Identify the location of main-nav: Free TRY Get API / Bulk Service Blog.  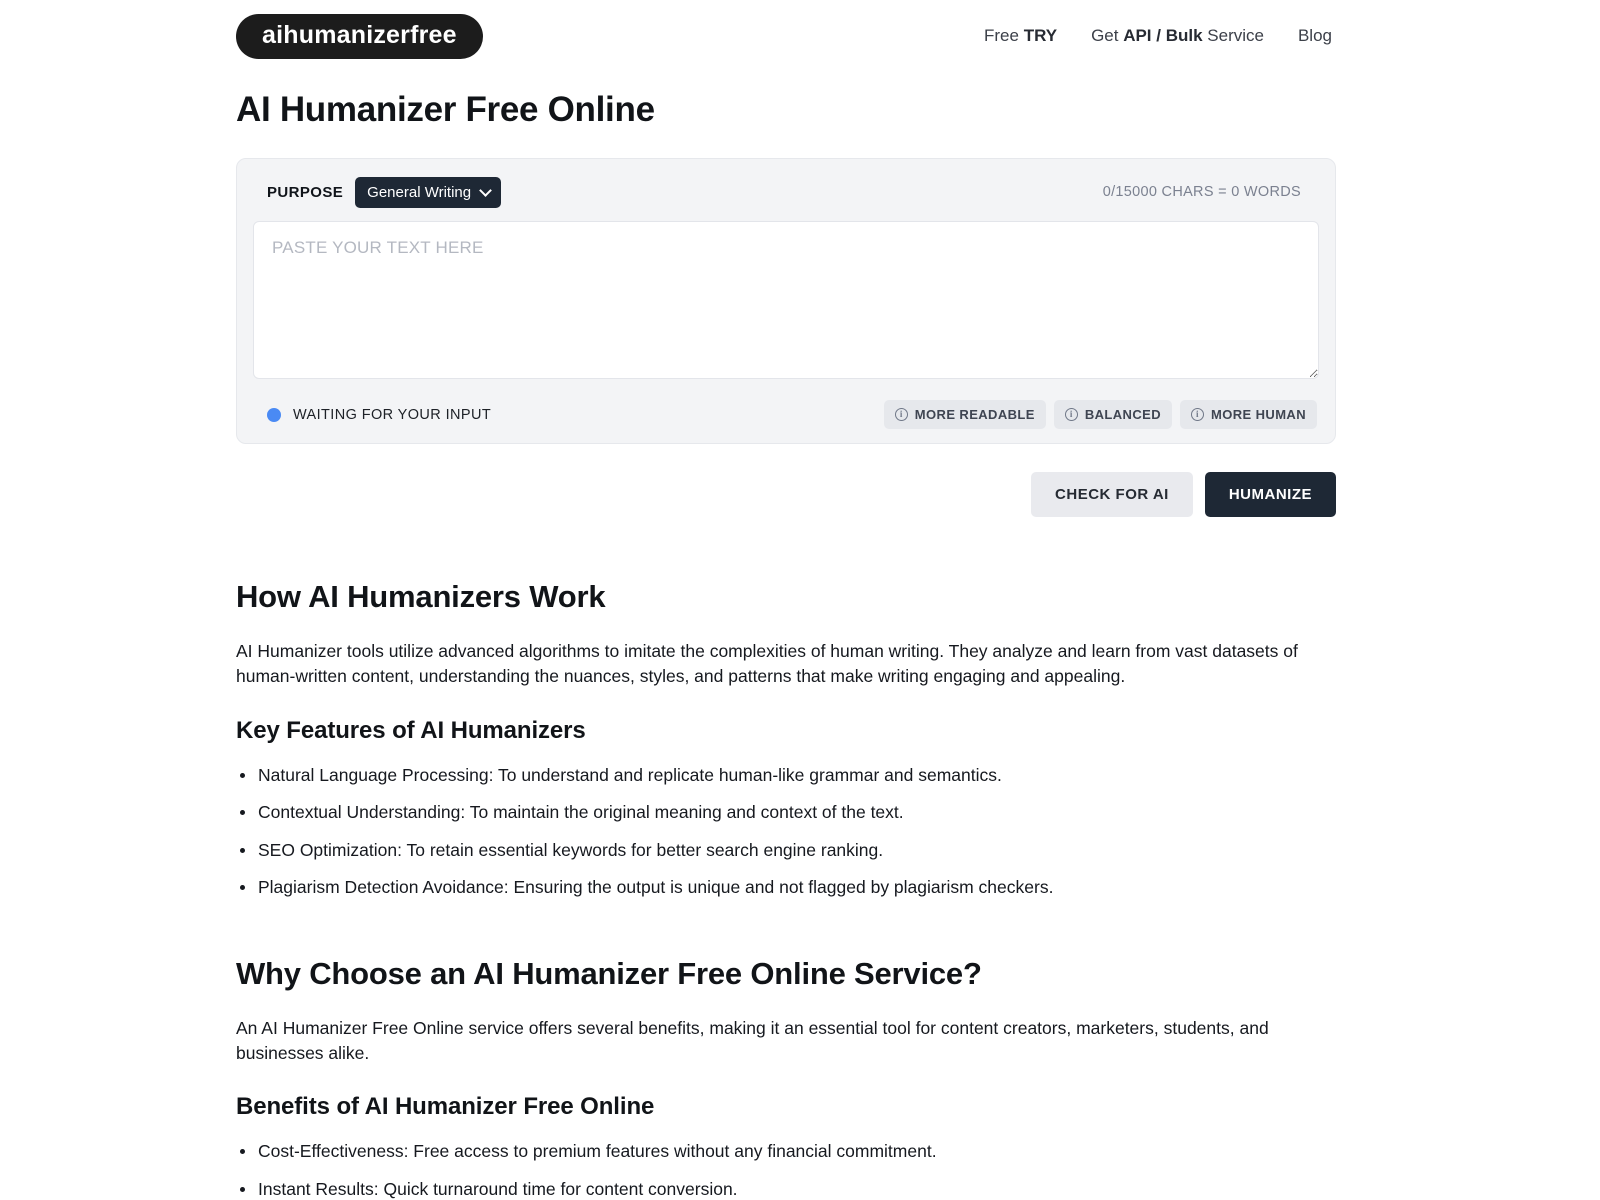
(1158, 36).